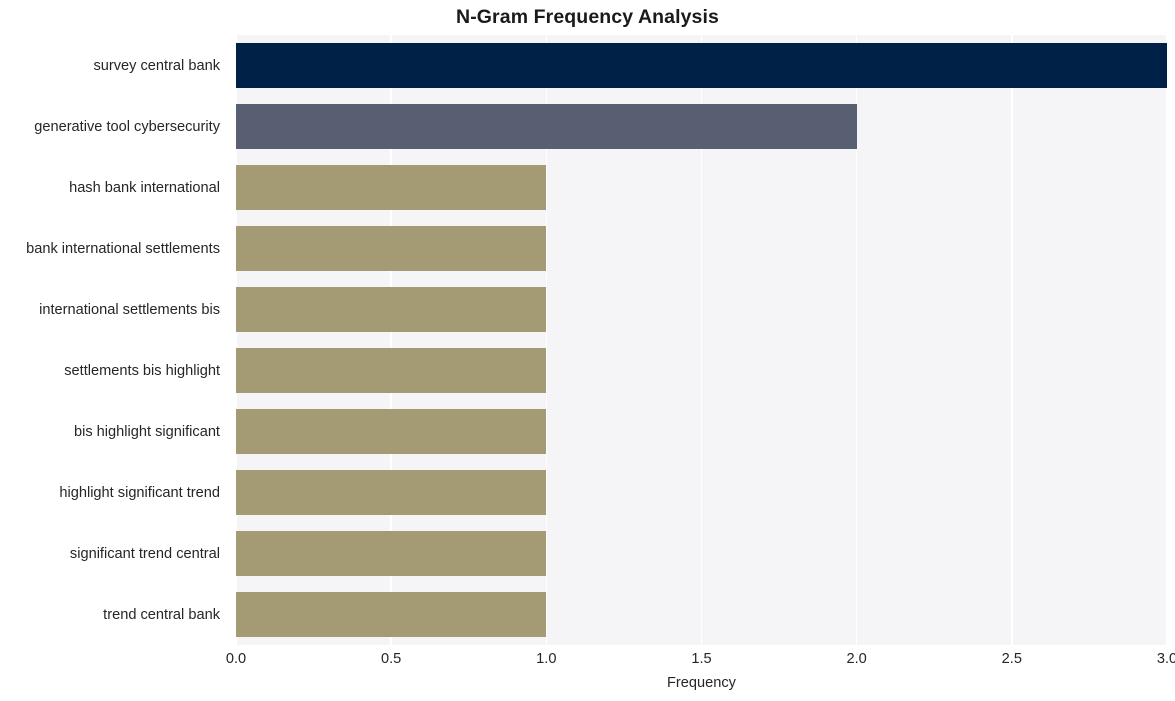 The width and height of the screenshot is (1175, 701). I want to click on y-axis-tick-label: international settlements bis, so click(129, 309).